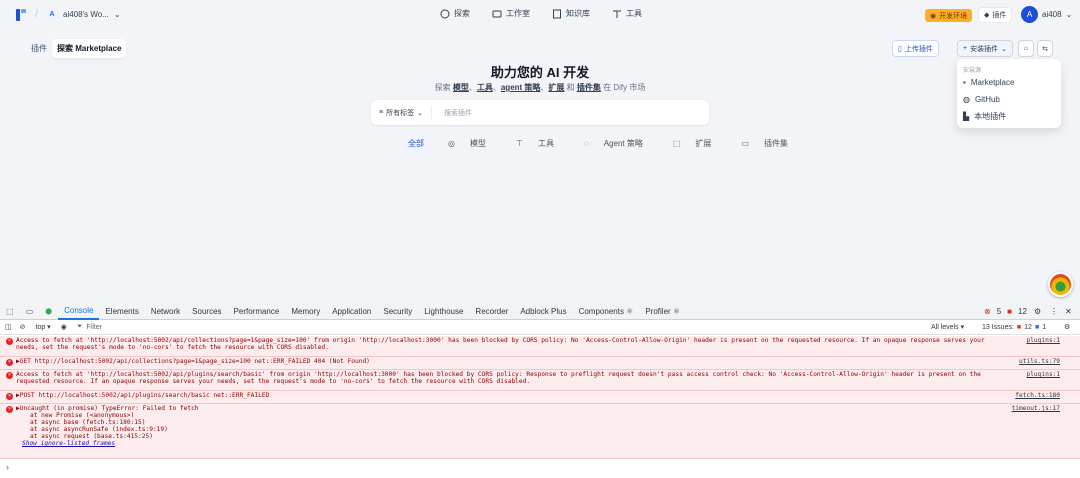  I want to click on upload-plugin-button: ▯ 上传插件, so click(915, 48).